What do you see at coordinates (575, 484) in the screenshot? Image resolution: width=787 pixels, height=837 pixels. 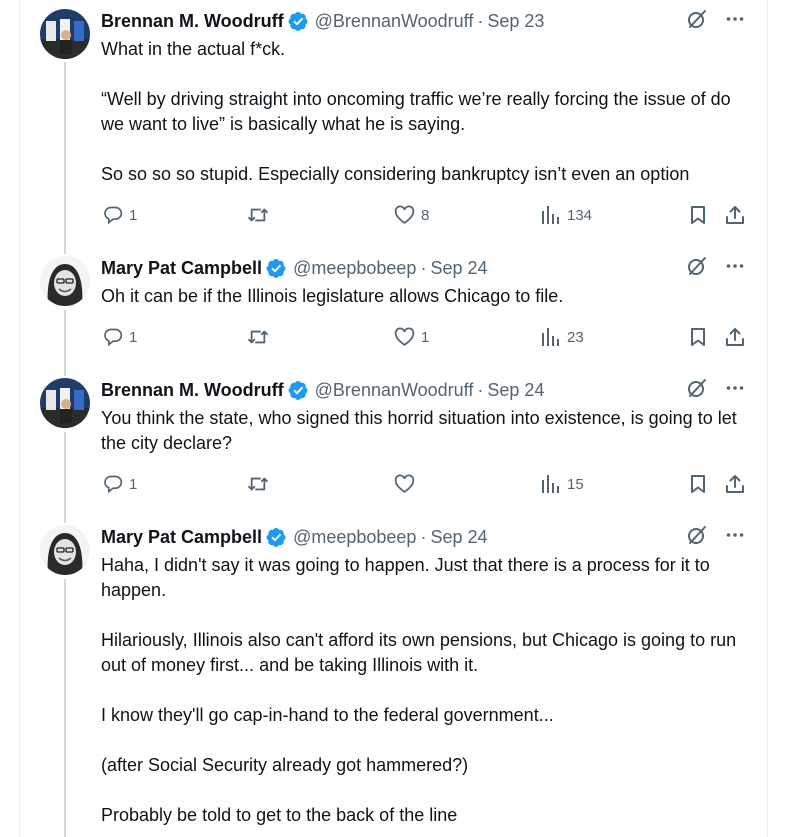 I see `view-count: 15` at bounding box center [575, 484].